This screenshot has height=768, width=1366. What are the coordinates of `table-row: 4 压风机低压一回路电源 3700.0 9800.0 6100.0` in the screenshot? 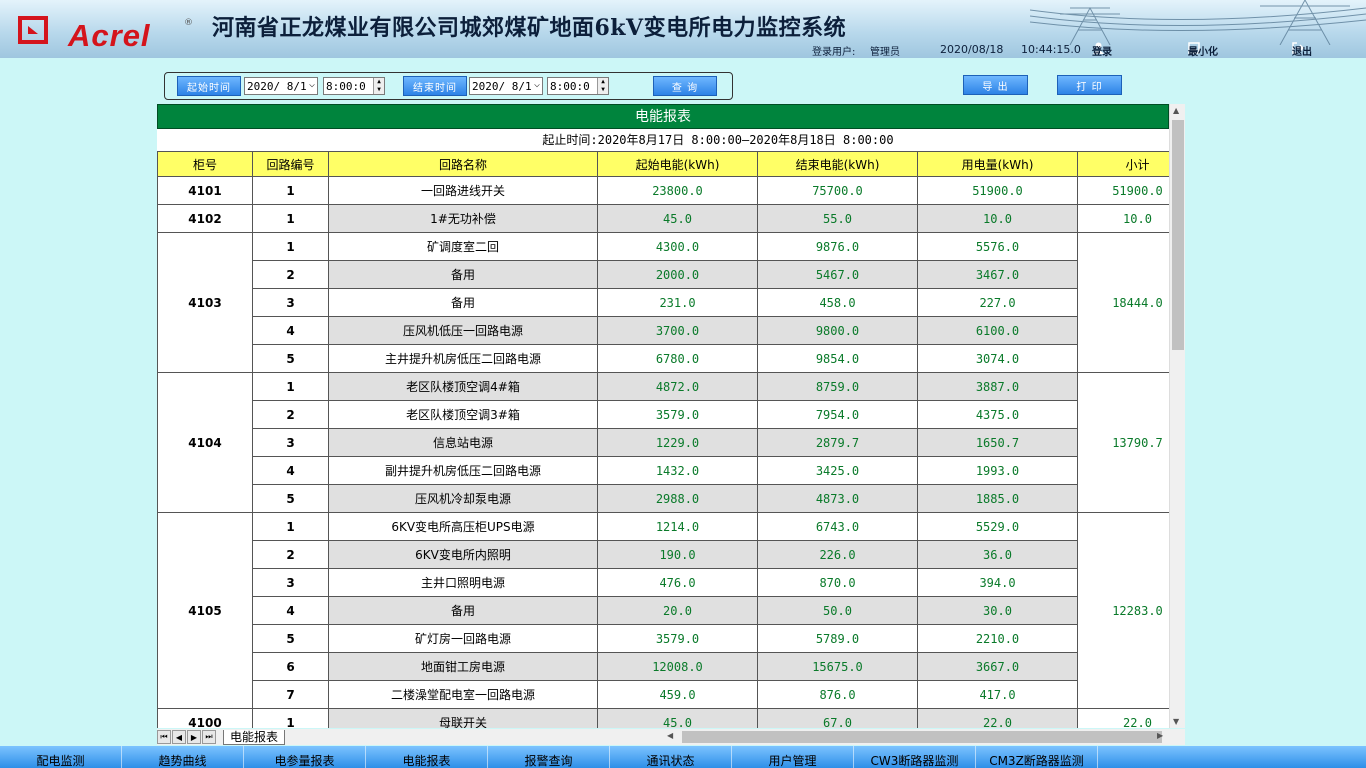 It's located at (664, 330).